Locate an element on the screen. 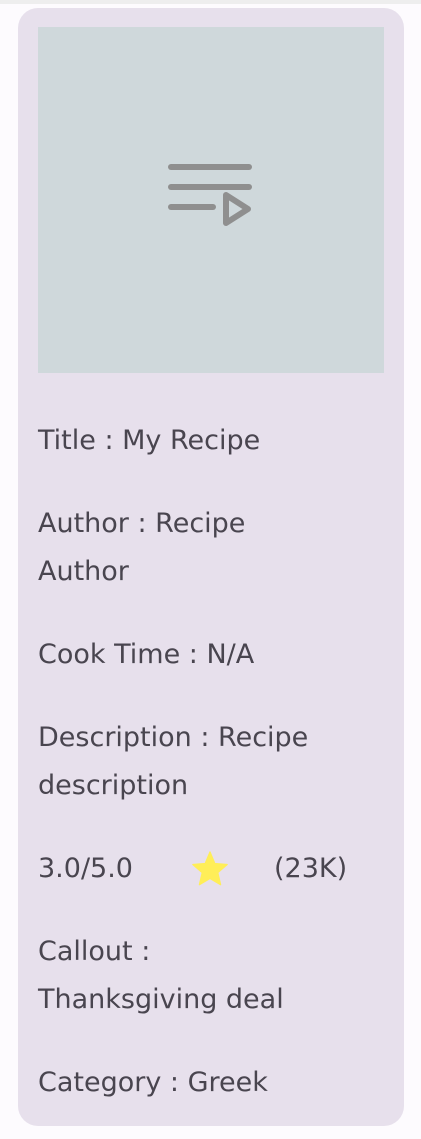 This screenshot has width=421, height=1139. recipe-rating: 3.0/5.0 (23K) is located at coordinates (211, 869).